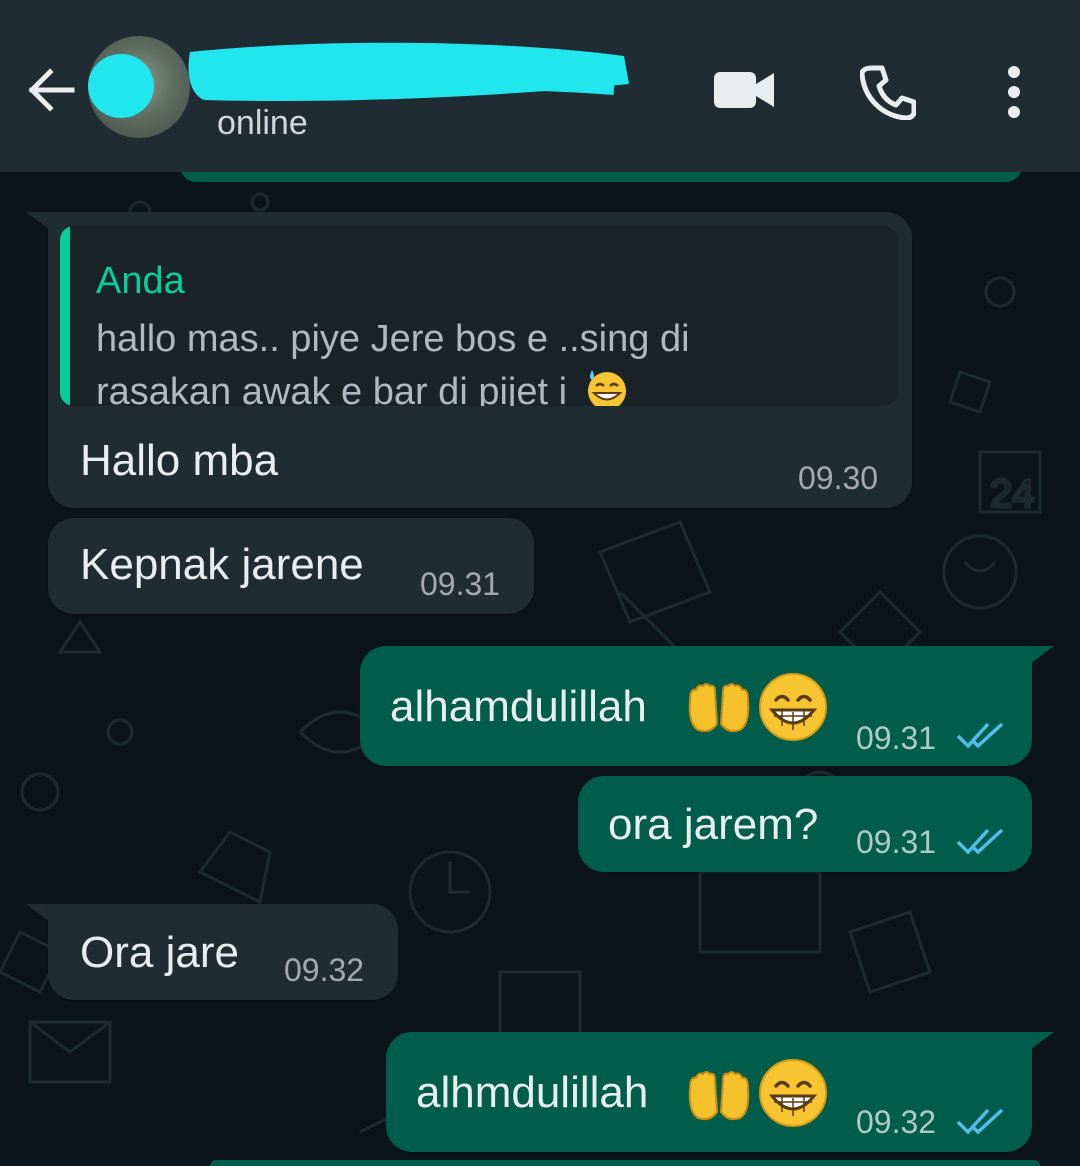 This screenshot has height=1166, width=1080. Describe the element at coordinates (606, 388) in the screenshot. I see `grinning-sweat-emoji` at that location.